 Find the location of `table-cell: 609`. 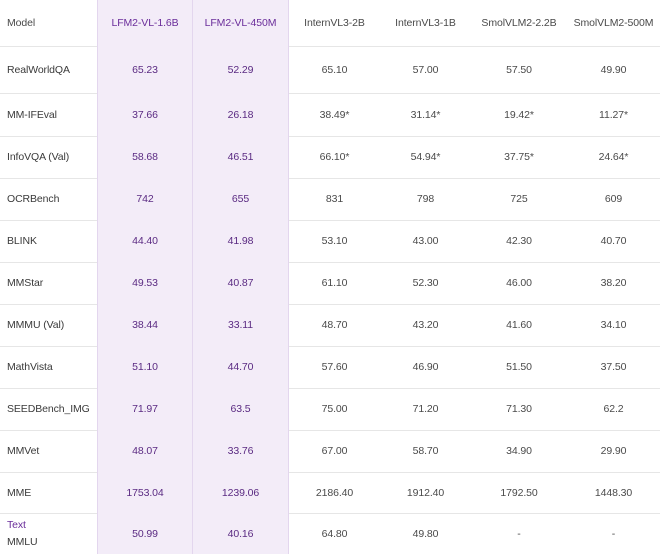

table-cell: 609 is located at coordinates (613, 199).